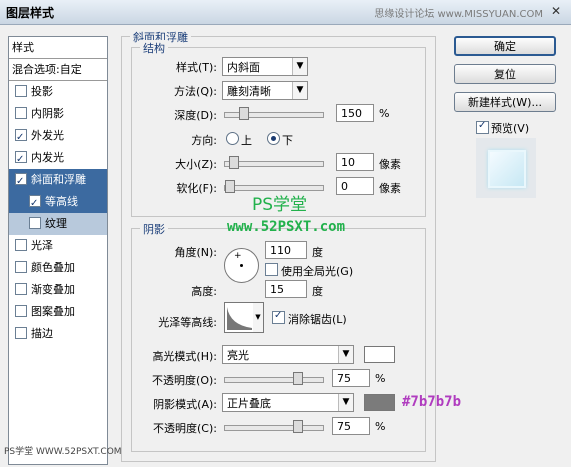 The height and width of the screenshot is (467, 571). I want to click on style-item: 渐变叠加, so click(58, 290).